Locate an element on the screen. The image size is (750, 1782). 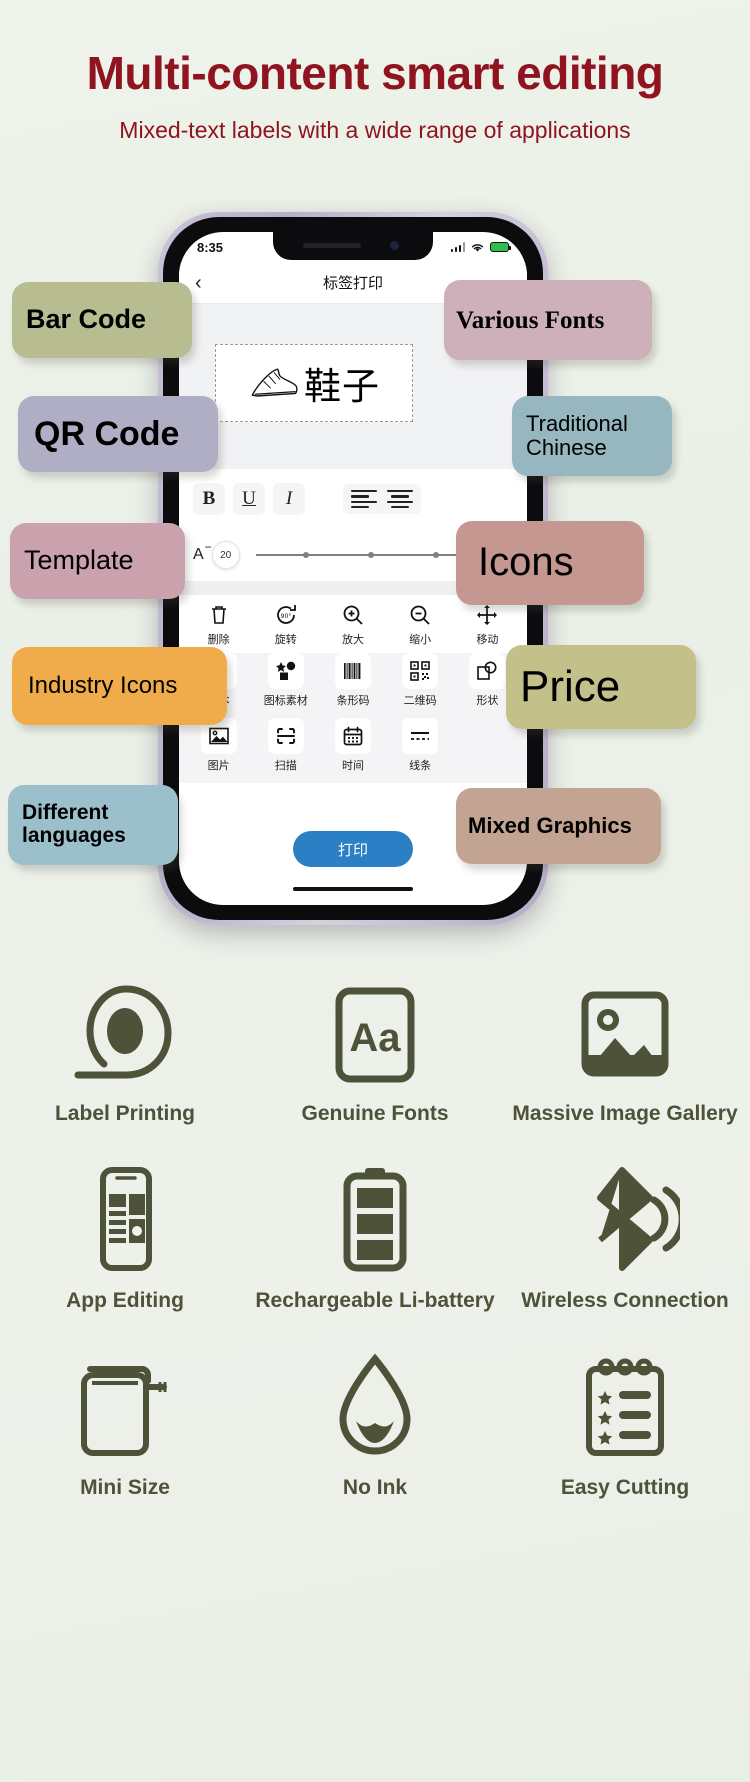
feature-label: Genuine Fonts is located at coordinates (375, 1113).